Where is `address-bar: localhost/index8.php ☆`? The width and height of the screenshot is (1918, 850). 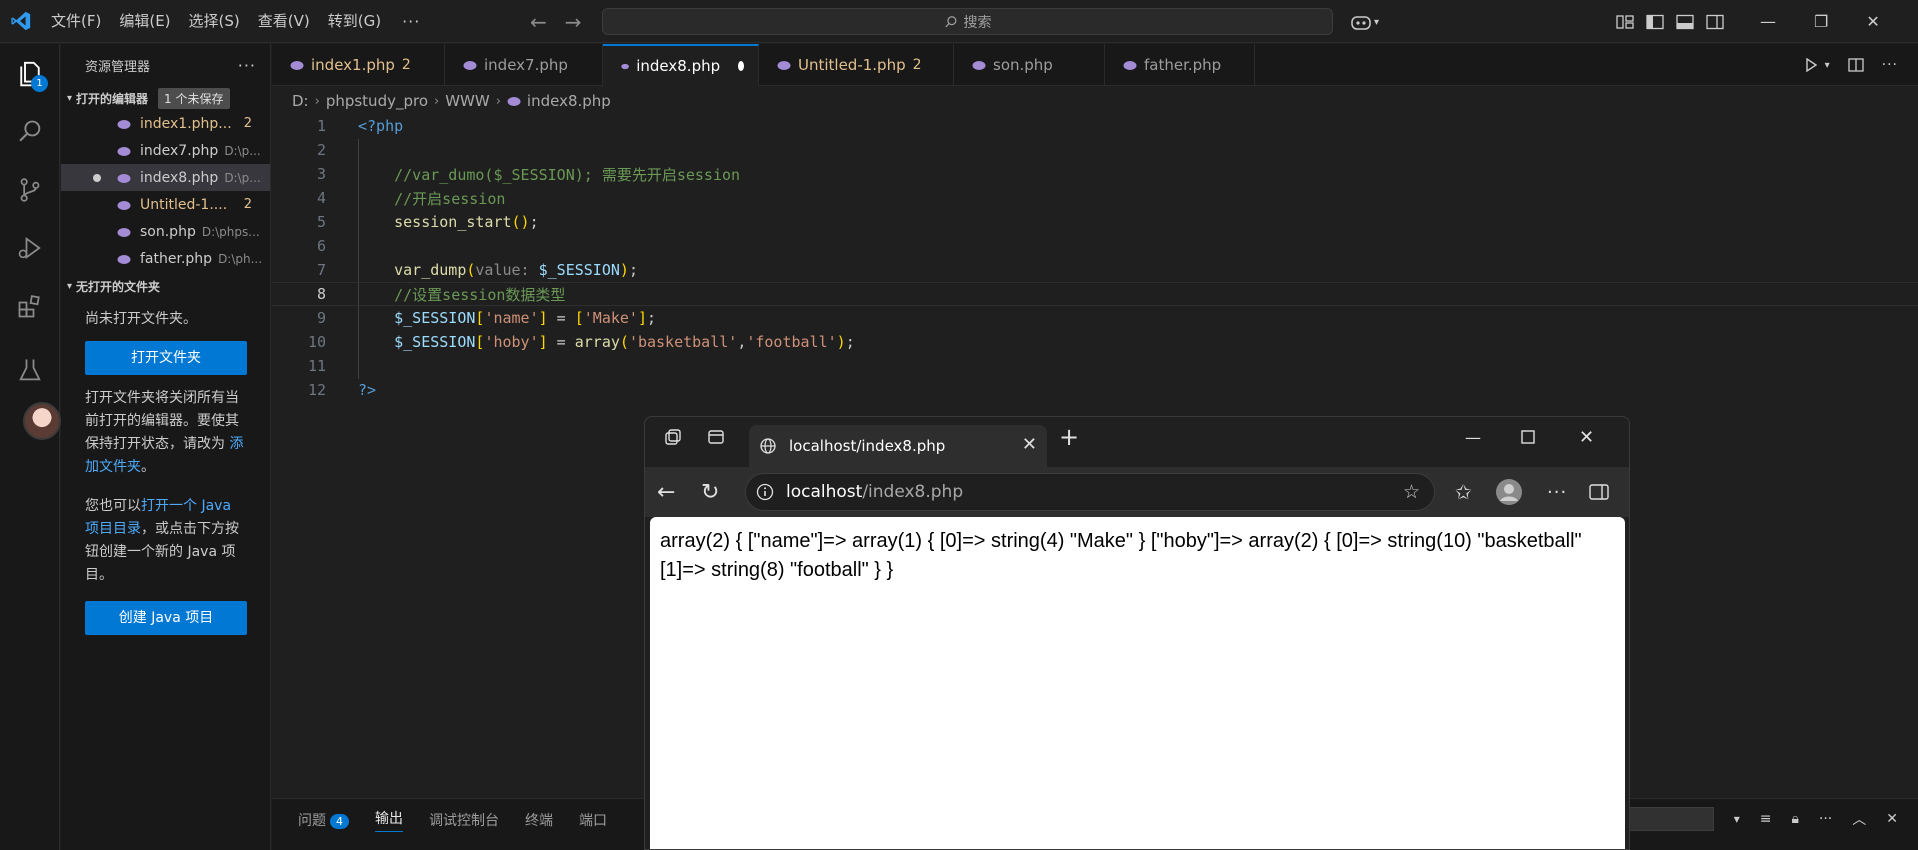
address-bar: localhost/index8.php ☆ is located at coordinates (1090, 492).